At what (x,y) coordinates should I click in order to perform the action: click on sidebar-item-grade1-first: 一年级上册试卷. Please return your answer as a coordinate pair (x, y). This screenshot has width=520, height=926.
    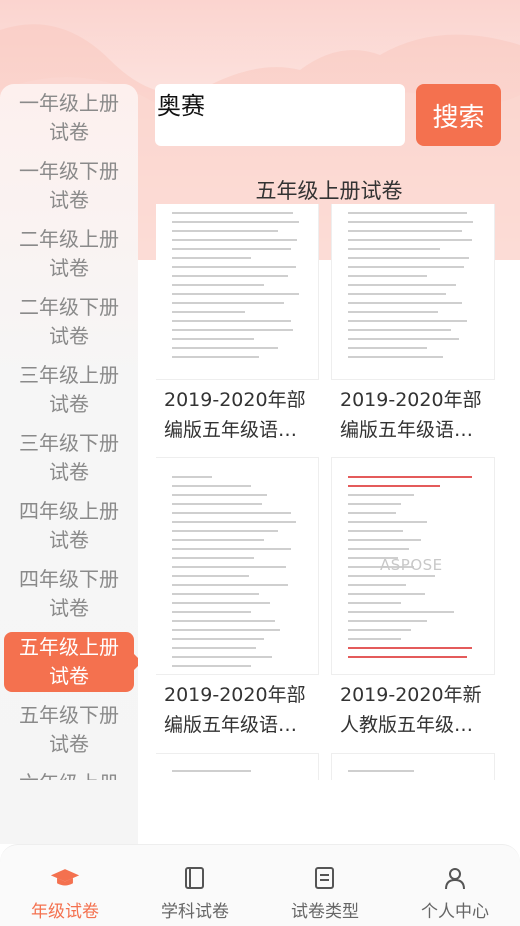
    Looking at the image, I should click on (69, 118).